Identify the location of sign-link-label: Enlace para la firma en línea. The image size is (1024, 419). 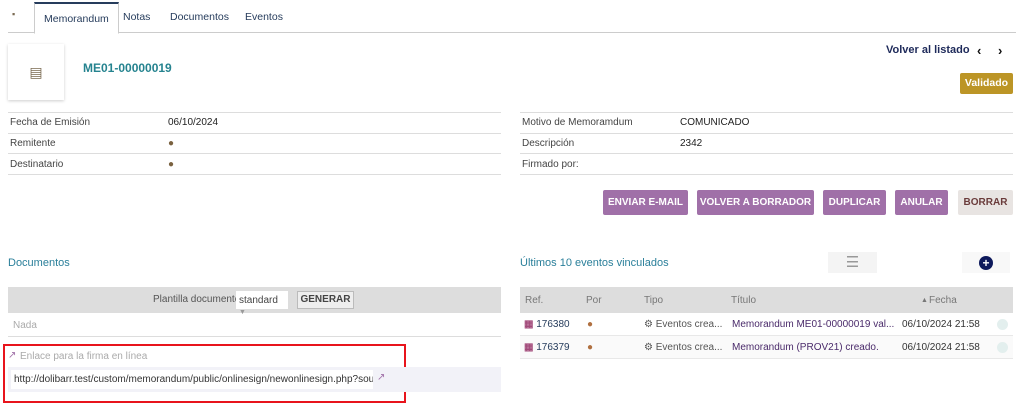
(84, 356).